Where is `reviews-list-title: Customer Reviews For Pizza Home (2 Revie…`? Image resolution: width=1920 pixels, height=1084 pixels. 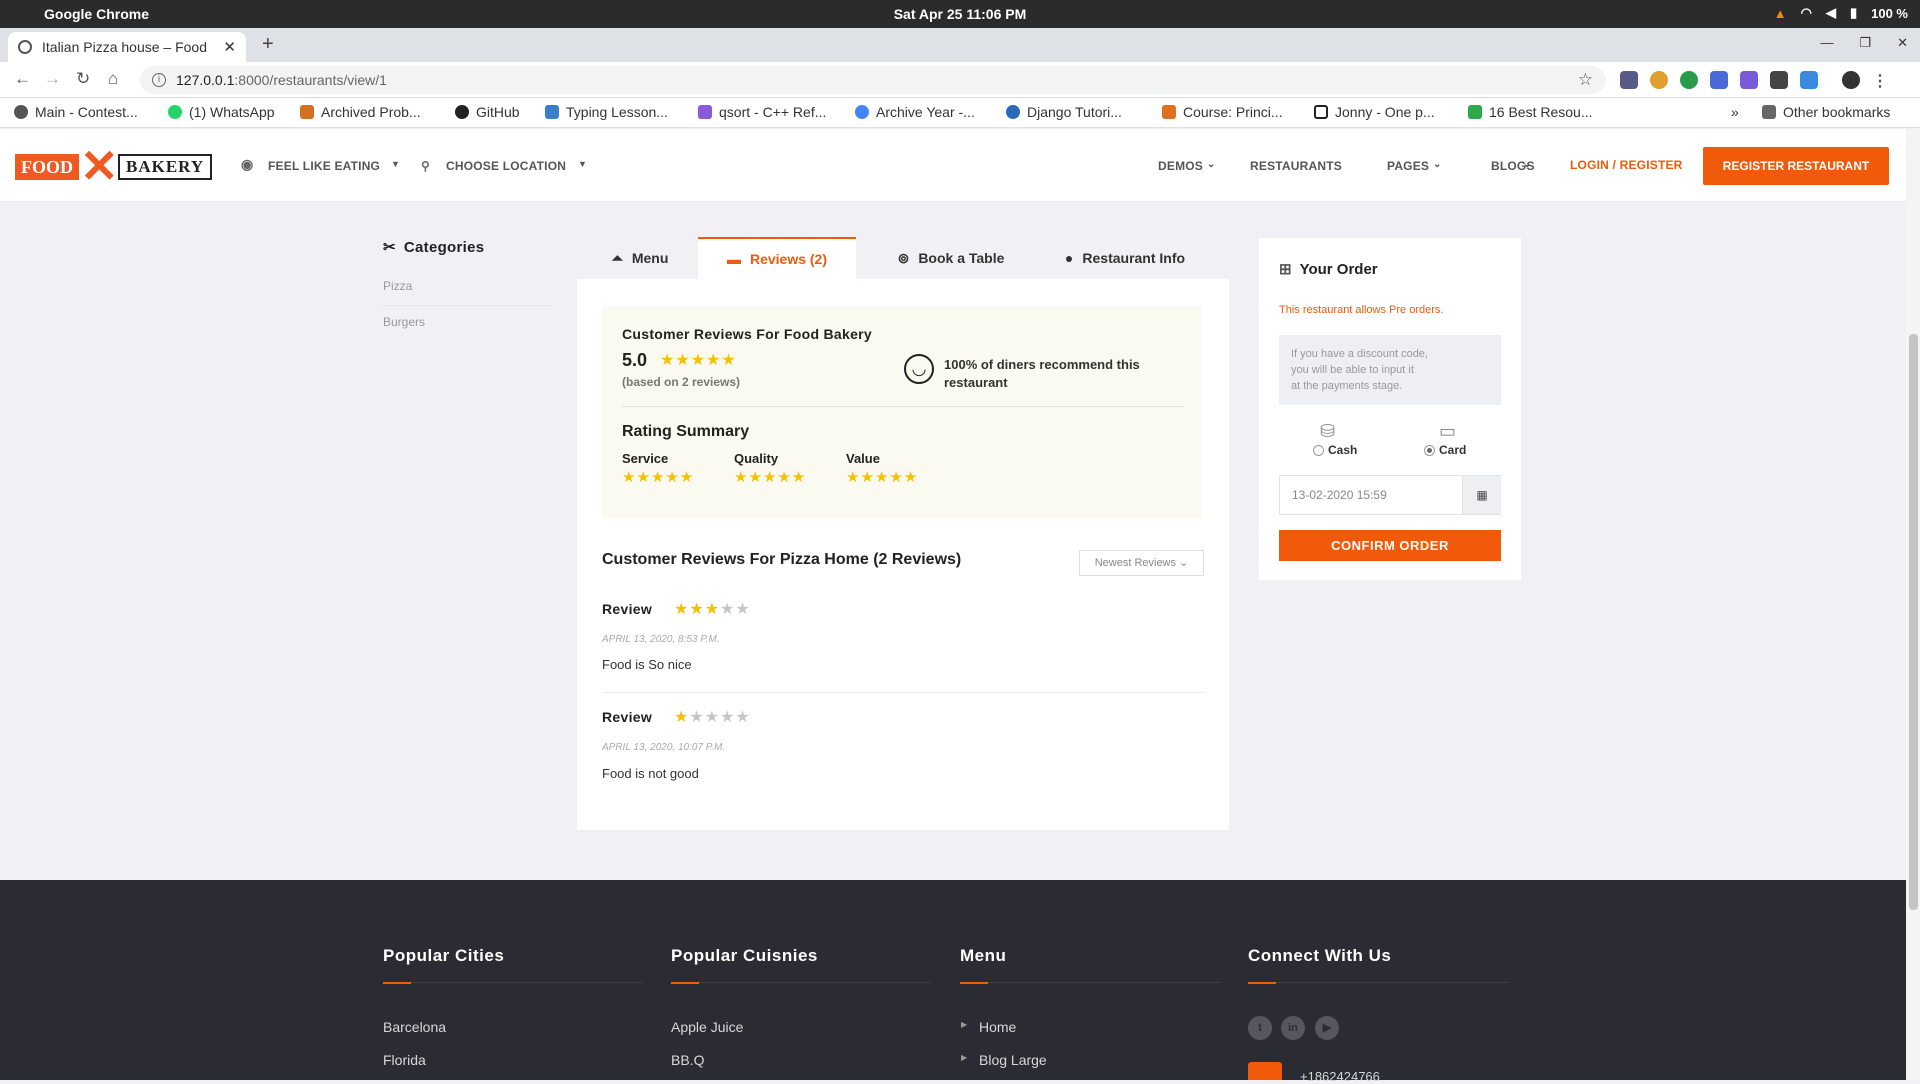
reviews-list-title: Customer Reviews For Pizza Home (2 Revie… is located at coordinates (782, 559).